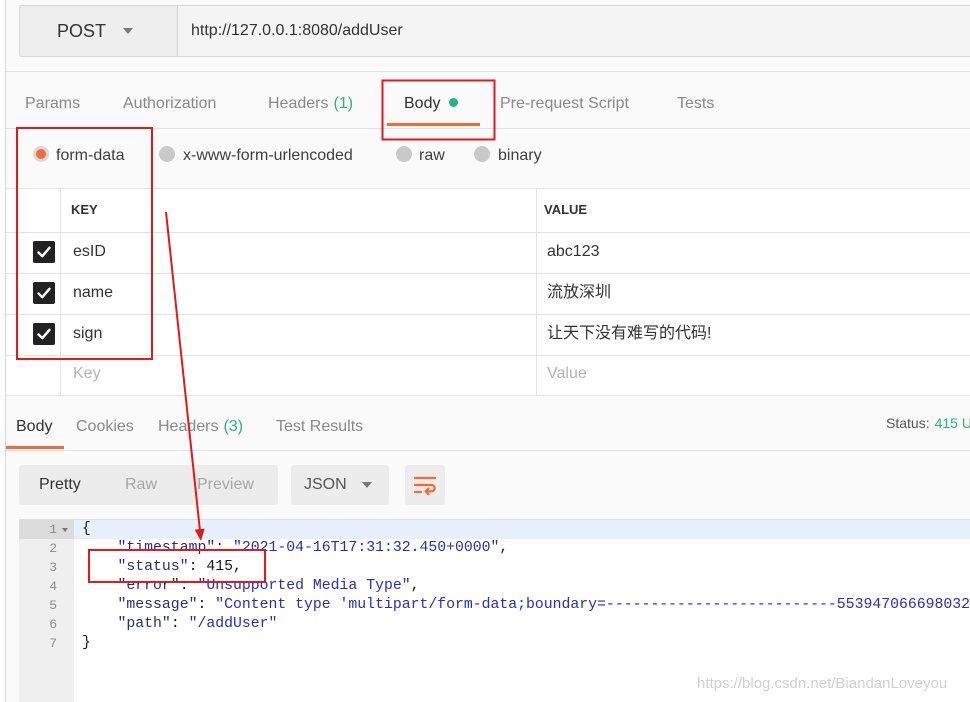 The height and width of the screenshot is (702, 970). I want to click on response-tab-headers: Headers (3), so click(200, 427).